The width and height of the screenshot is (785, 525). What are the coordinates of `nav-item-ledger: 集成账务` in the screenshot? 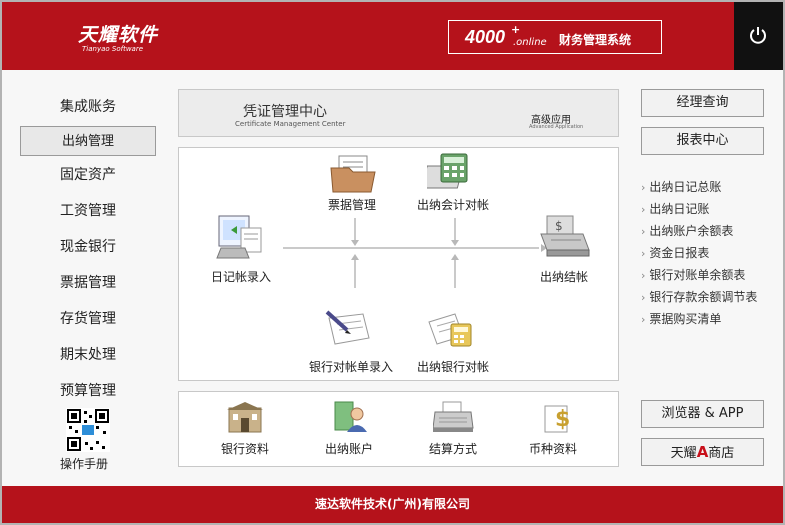 It's located at (88, 107).